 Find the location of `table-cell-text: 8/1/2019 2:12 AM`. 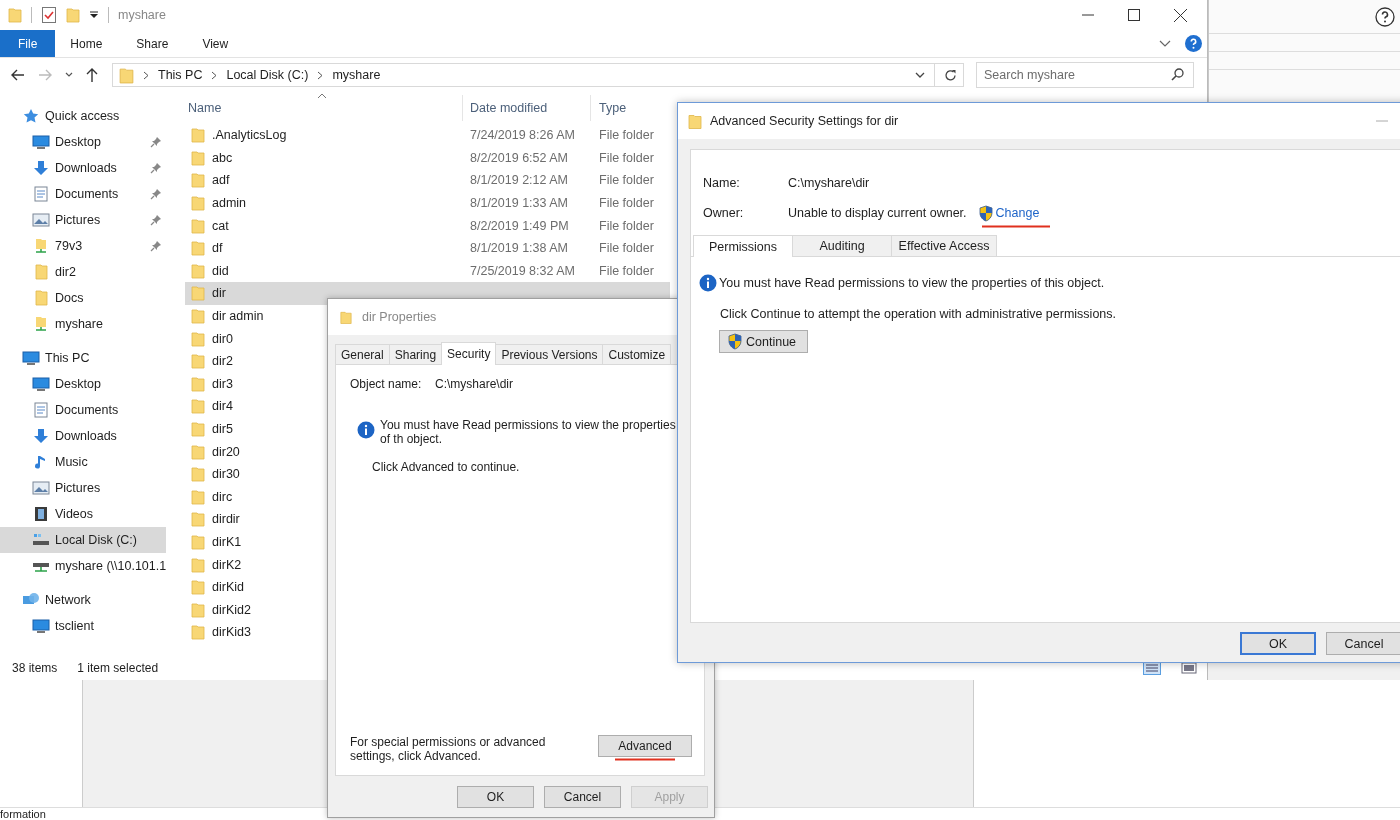

table-cell-text: 8/1/2019 2:12 AM is located at coordinates (519, 180).